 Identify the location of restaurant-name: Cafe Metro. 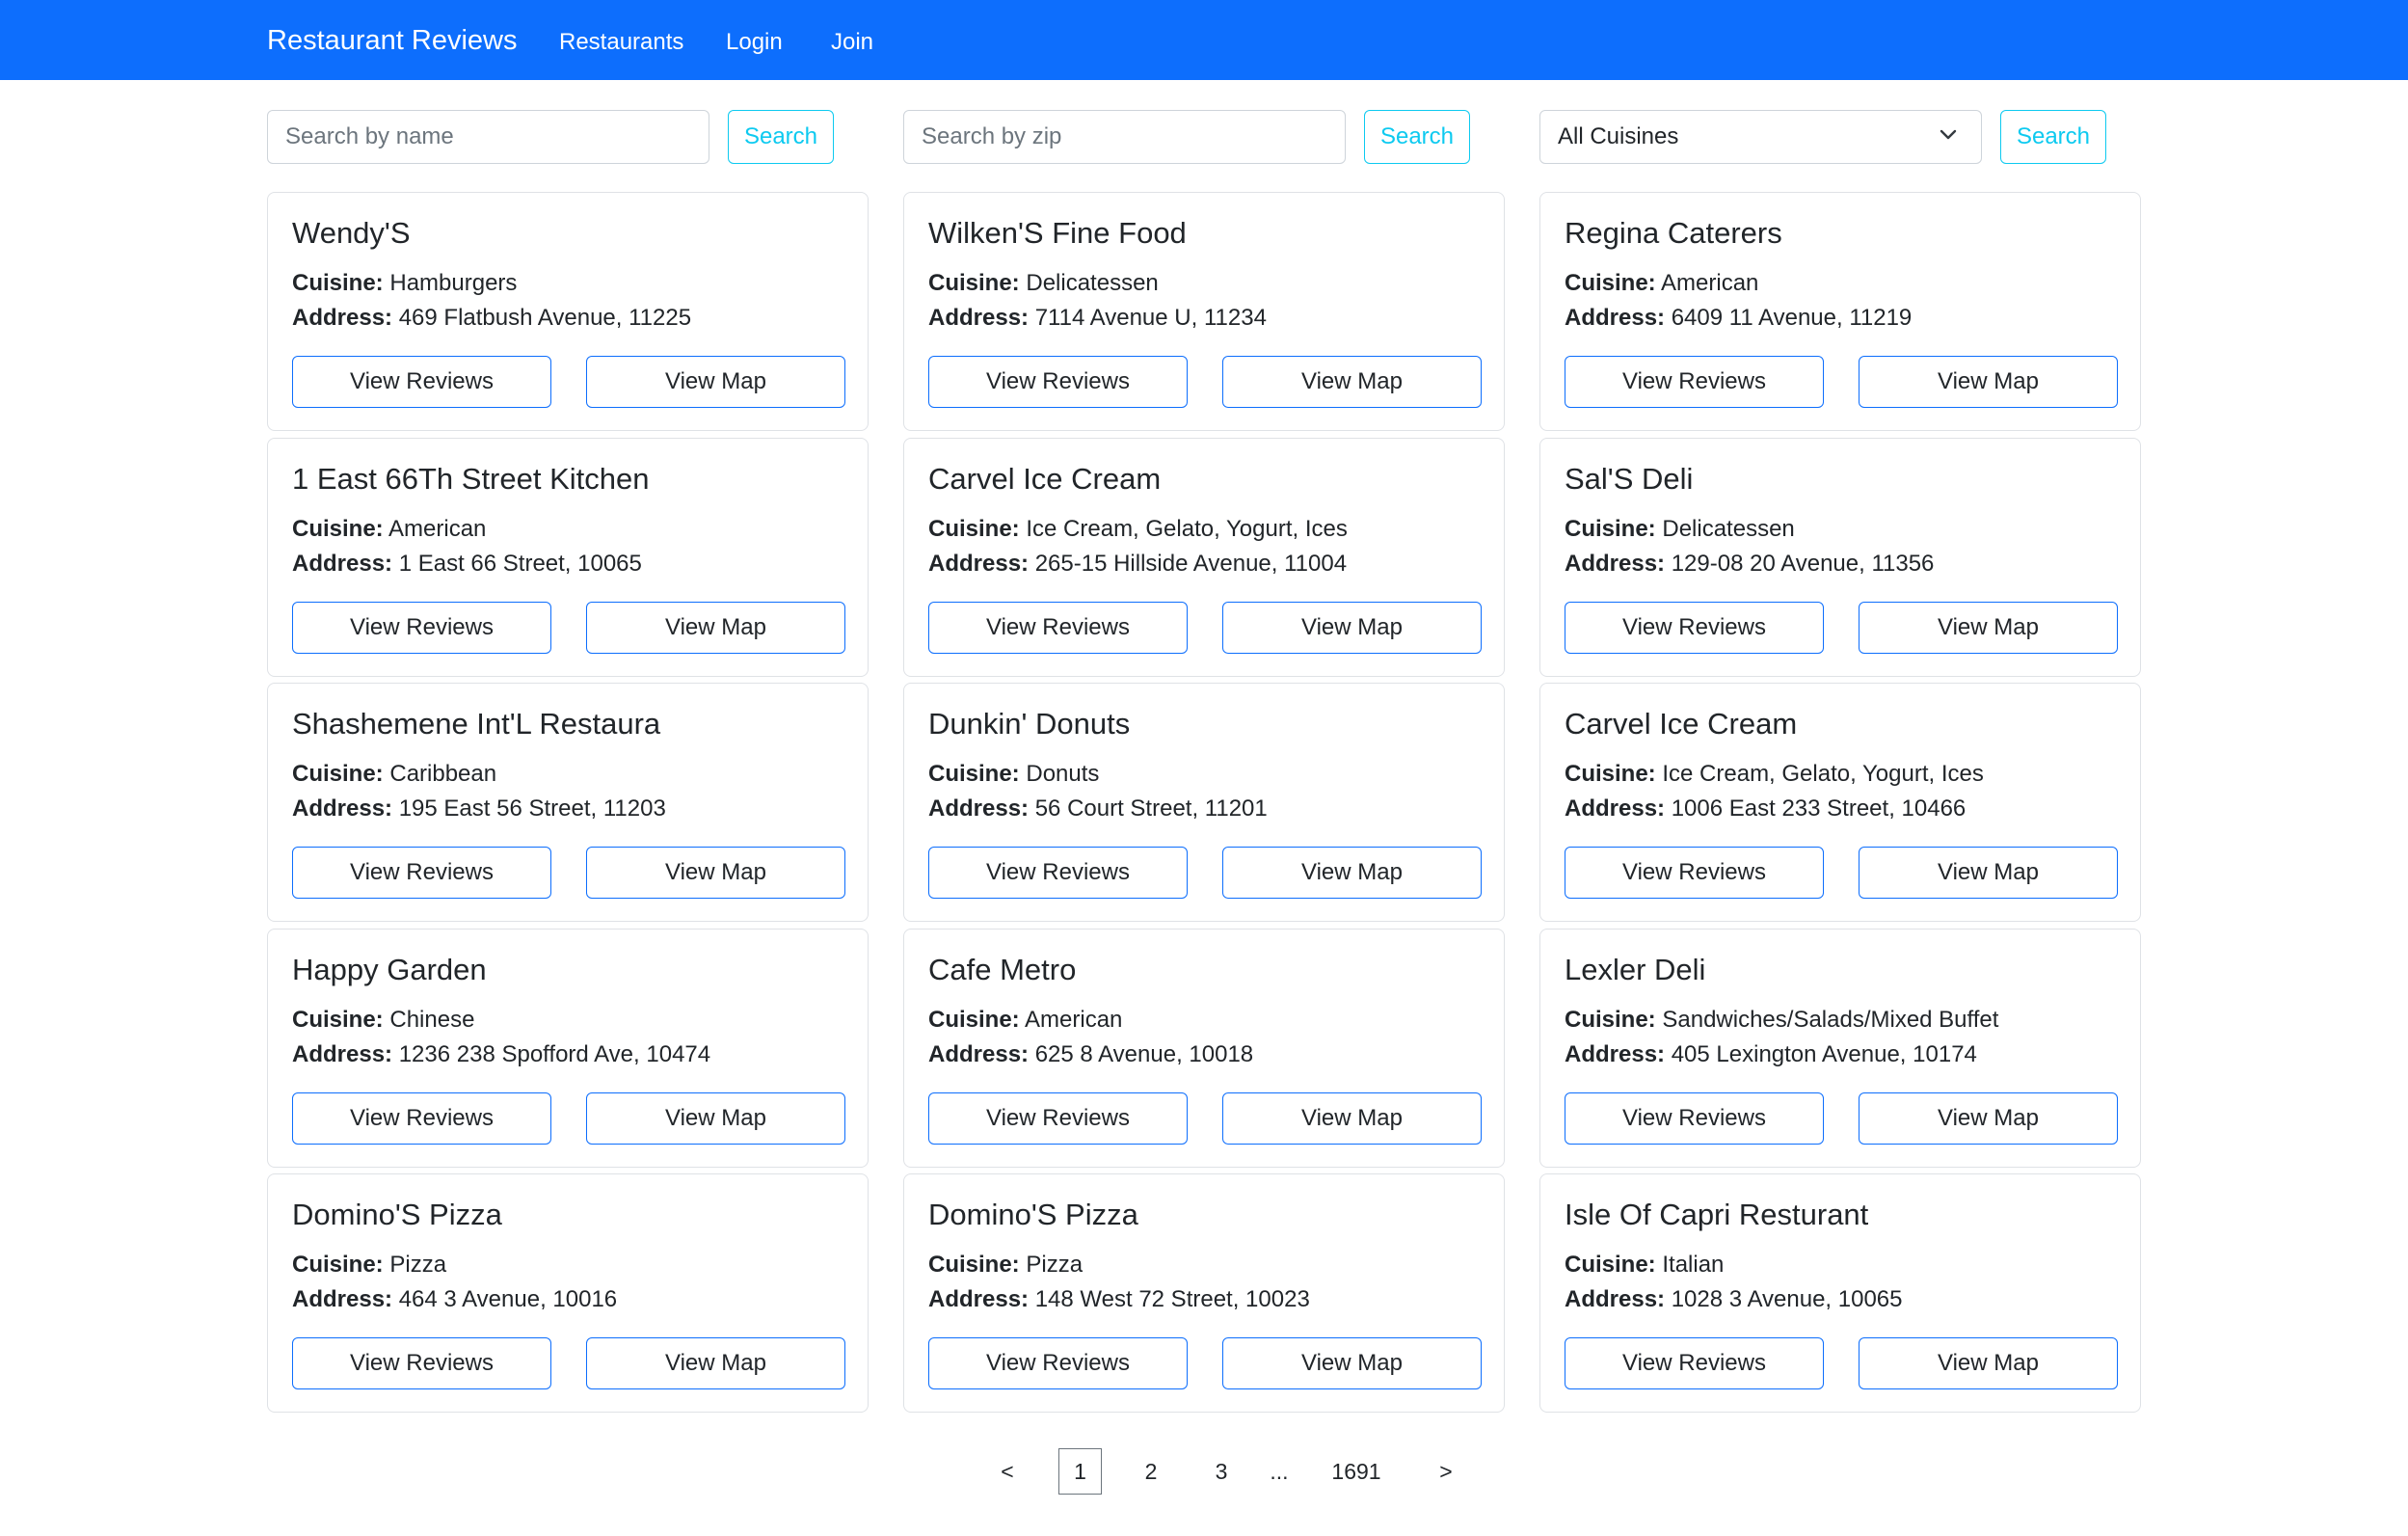
(1002, 969).